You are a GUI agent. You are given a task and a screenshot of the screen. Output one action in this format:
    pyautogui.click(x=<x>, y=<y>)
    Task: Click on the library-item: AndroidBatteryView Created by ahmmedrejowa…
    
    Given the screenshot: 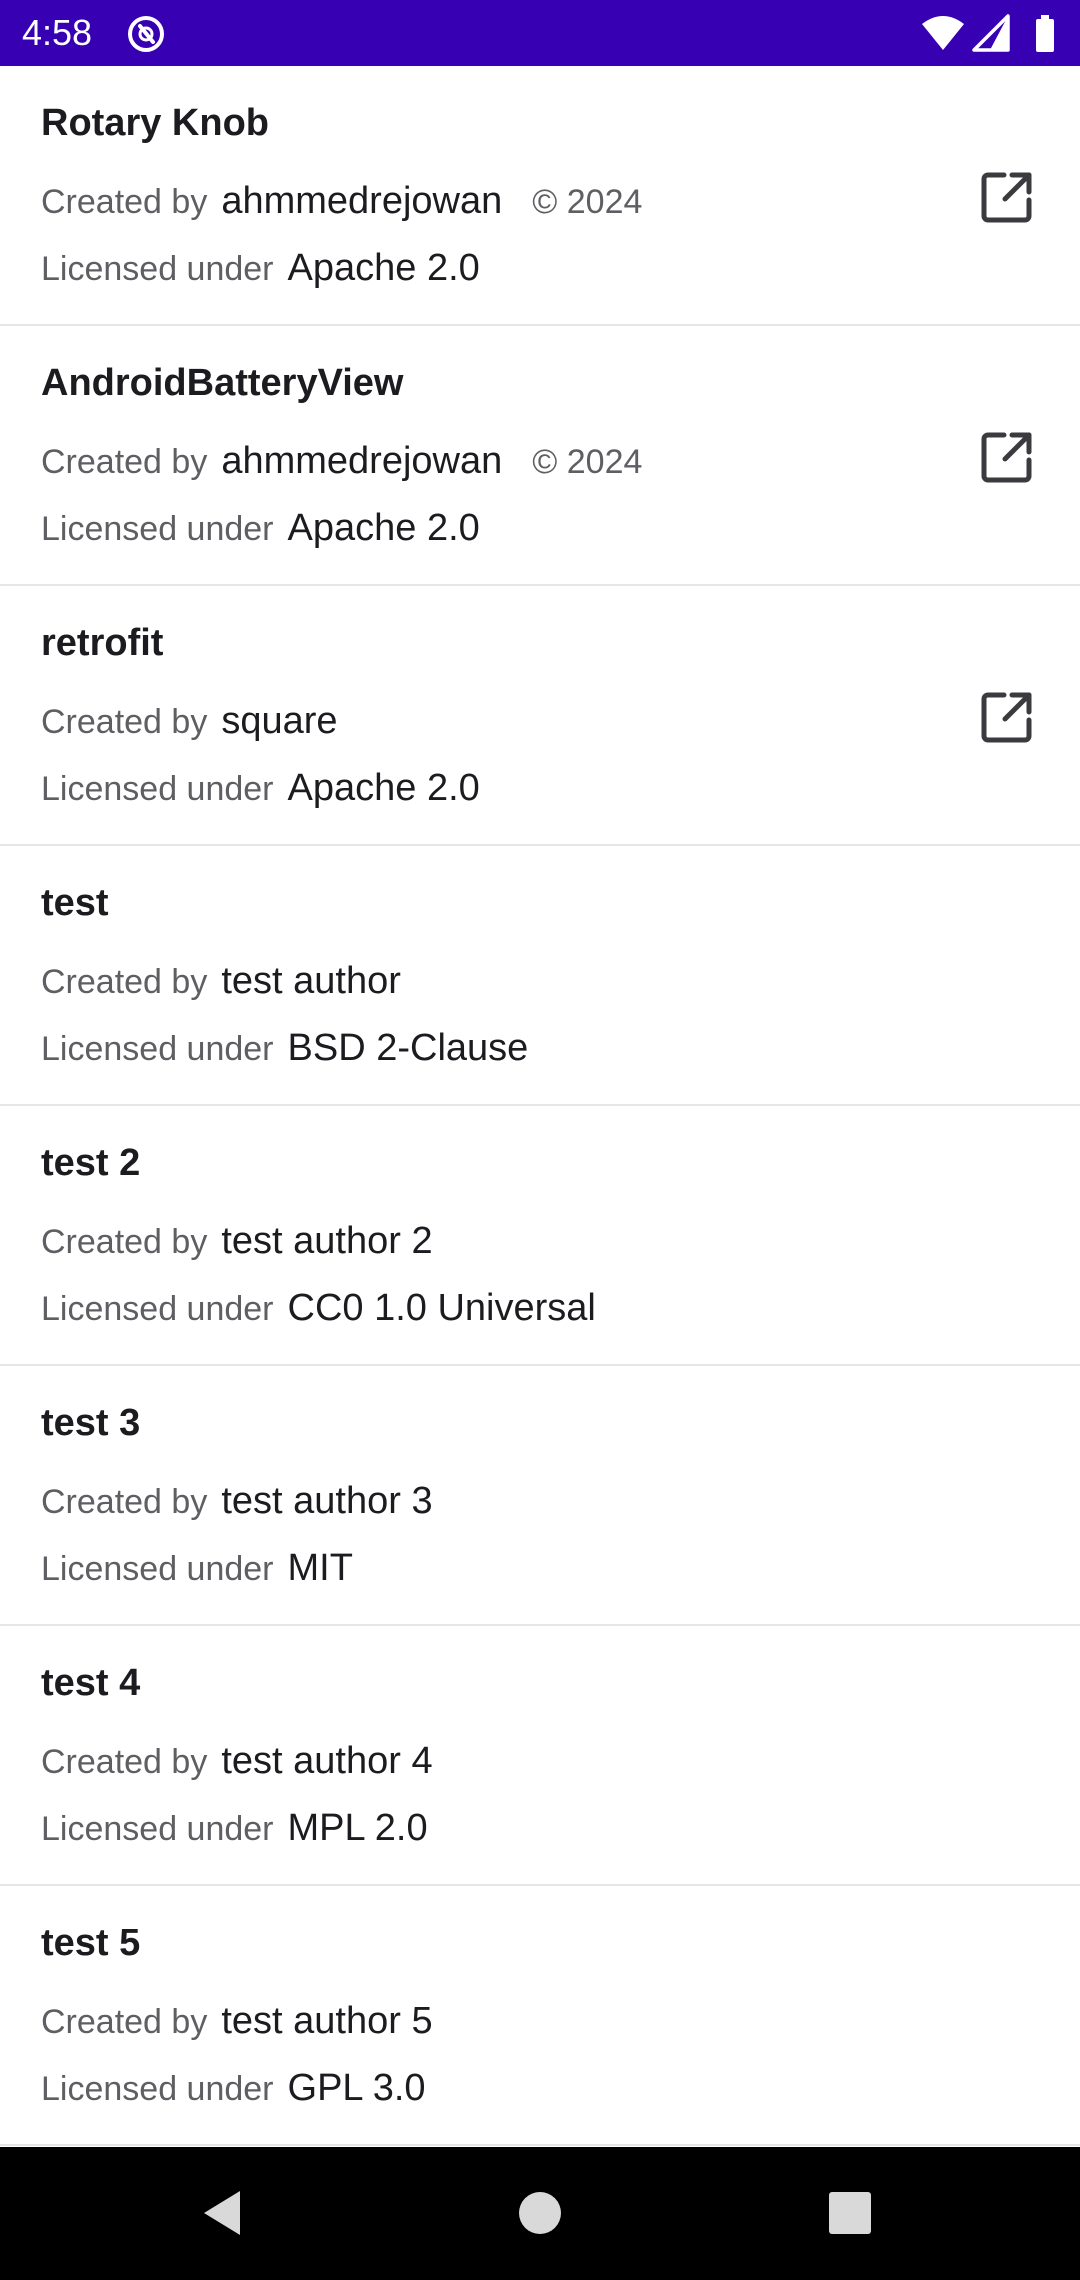 What is the action you would take?
    pyautogui.click(x=540, y=456)
    